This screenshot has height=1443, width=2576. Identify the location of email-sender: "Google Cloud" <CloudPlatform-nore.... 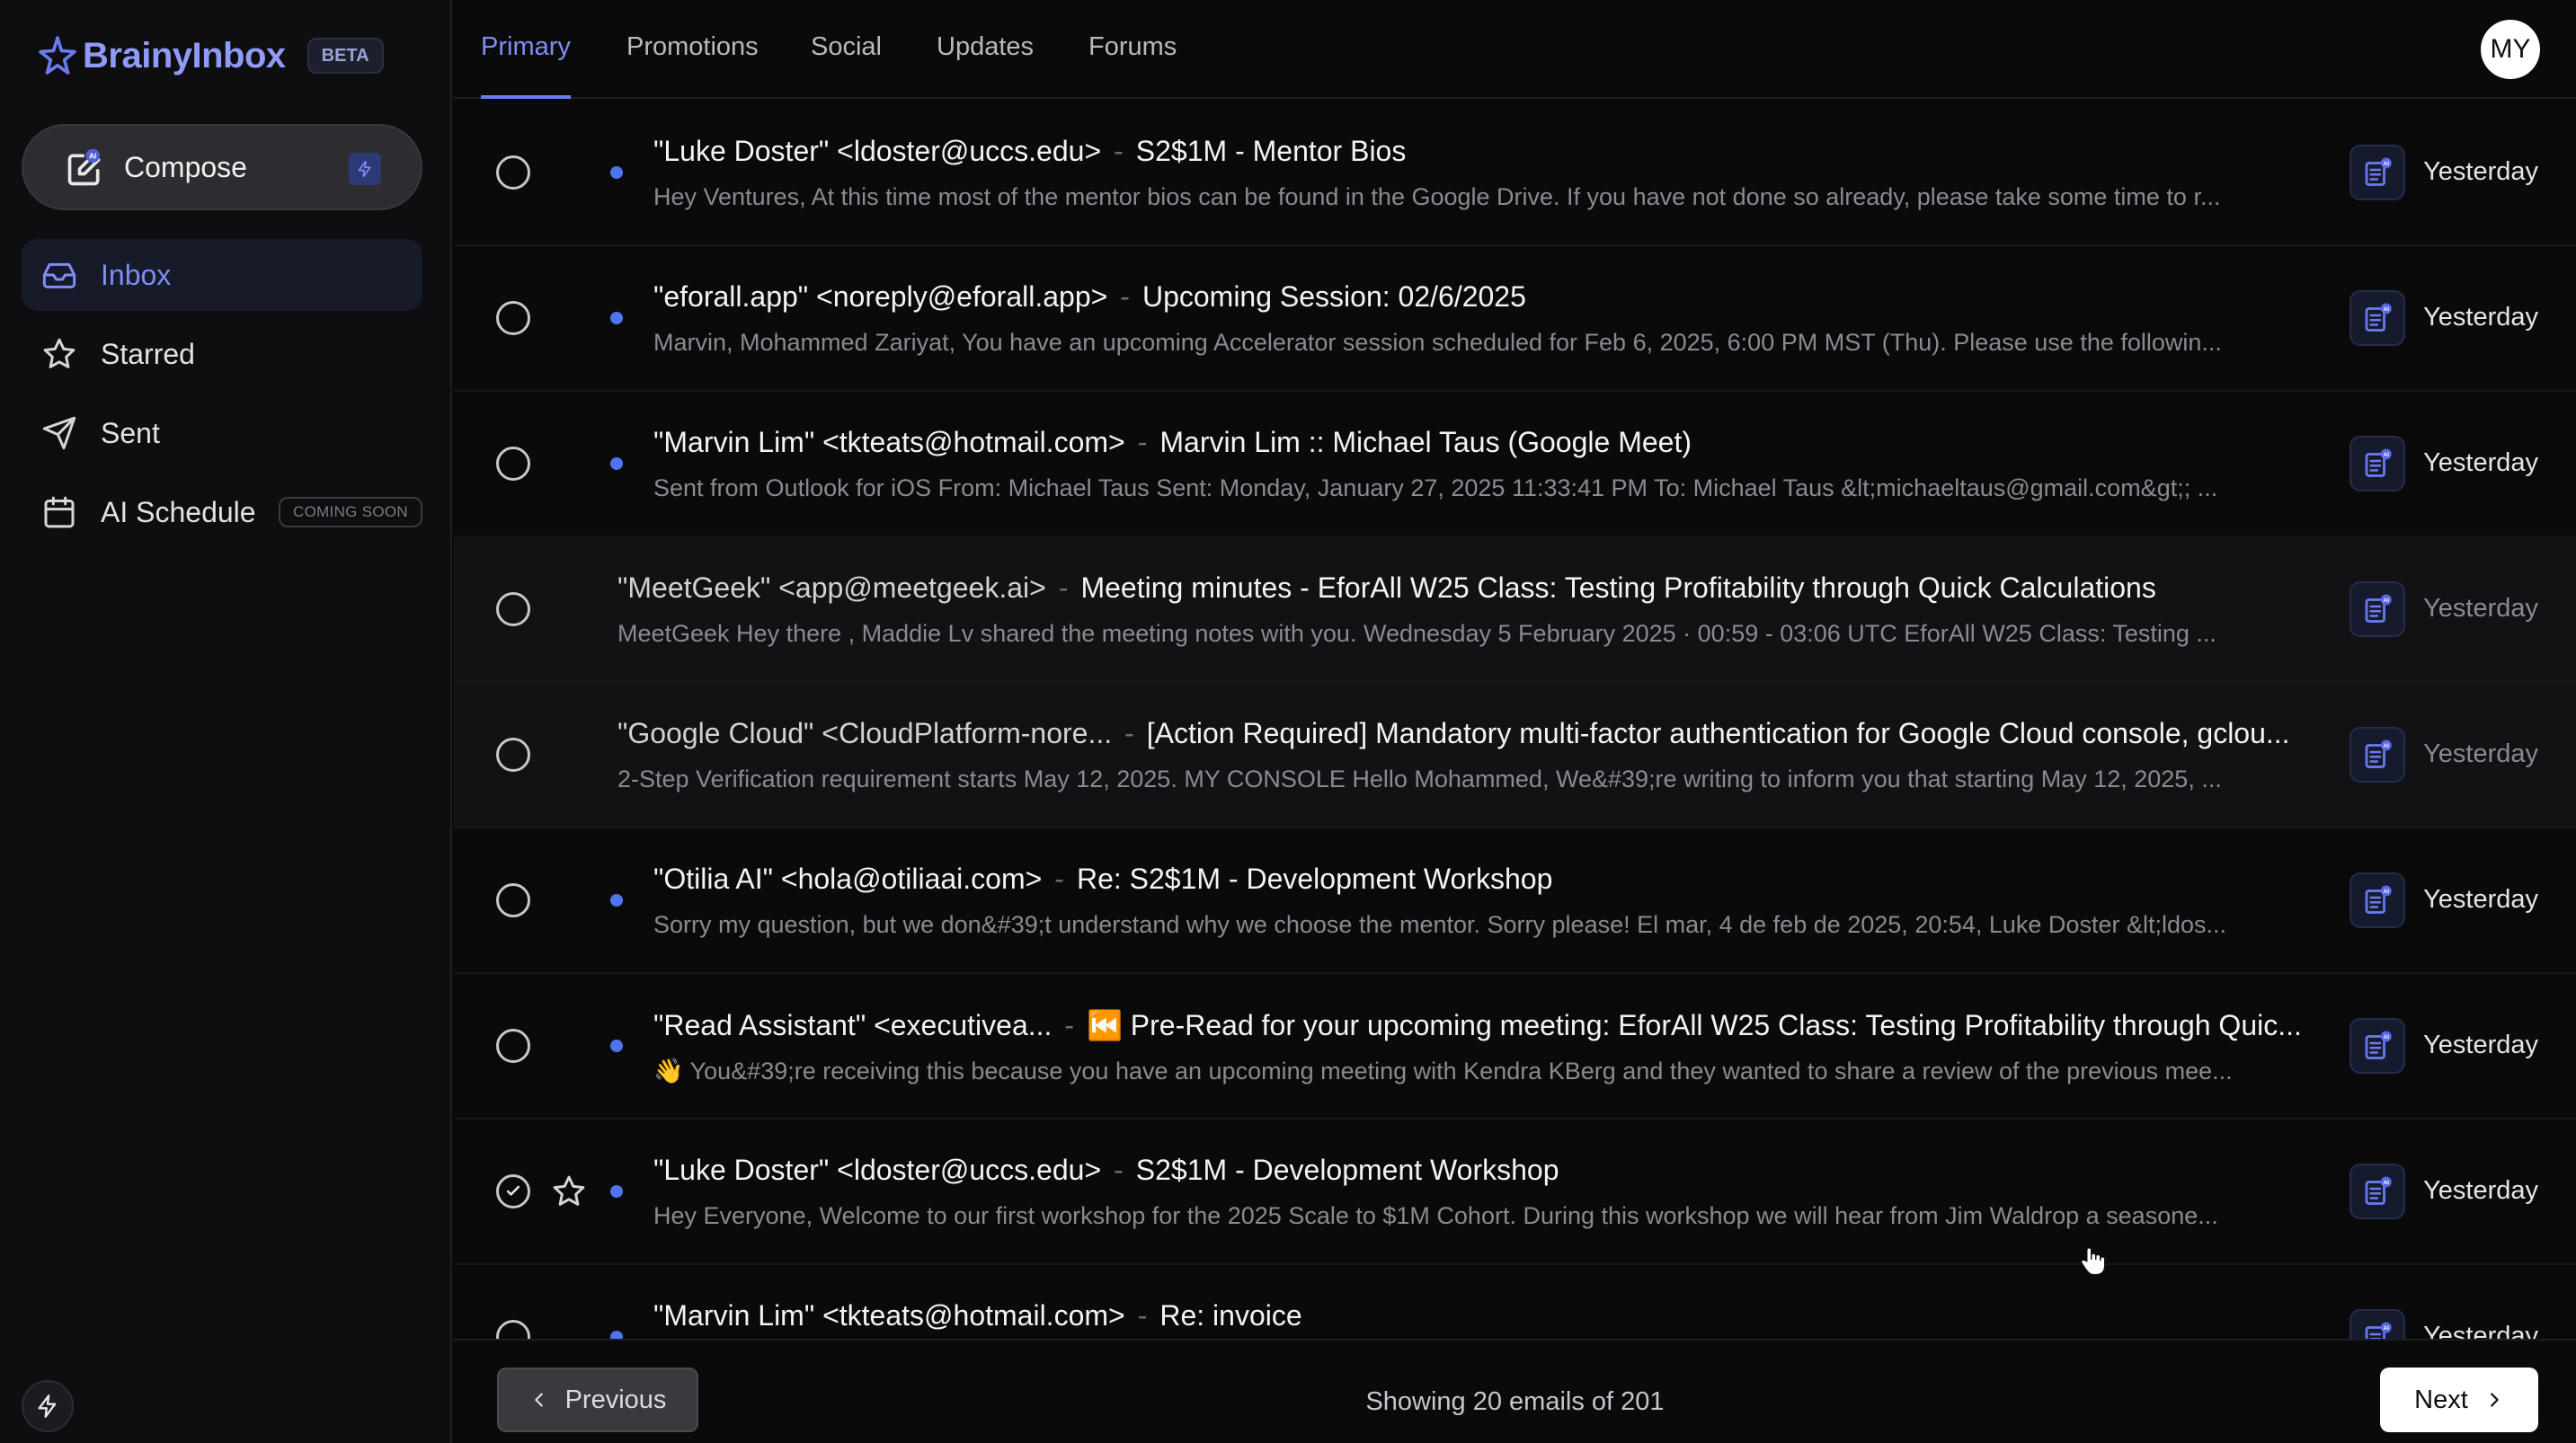
(865, 733).